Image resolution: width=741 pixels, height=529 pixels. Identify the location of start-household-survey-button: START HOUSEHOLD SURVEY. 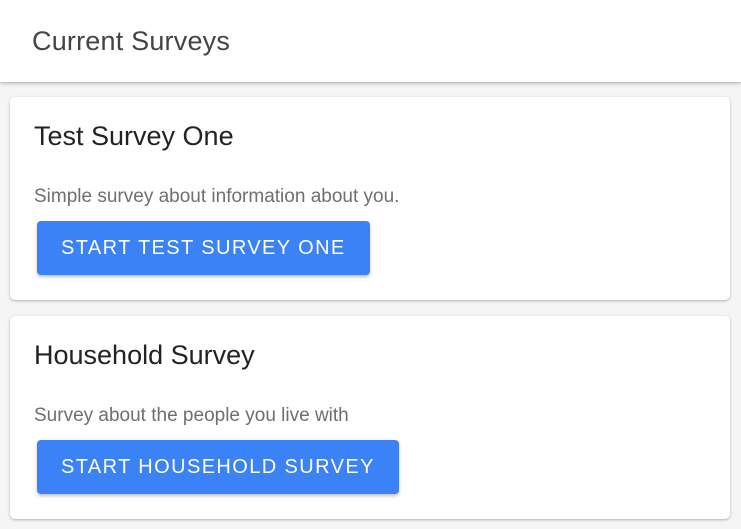
(218, 467).